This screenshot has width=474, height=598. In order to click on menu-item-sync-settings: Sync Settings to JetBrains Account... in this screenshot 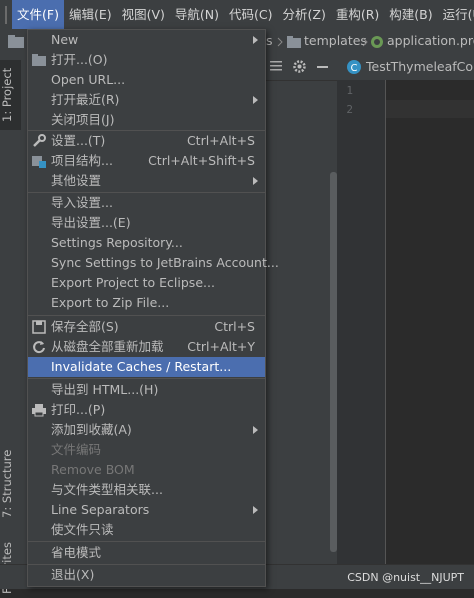, I will do `click(153, 263)`.